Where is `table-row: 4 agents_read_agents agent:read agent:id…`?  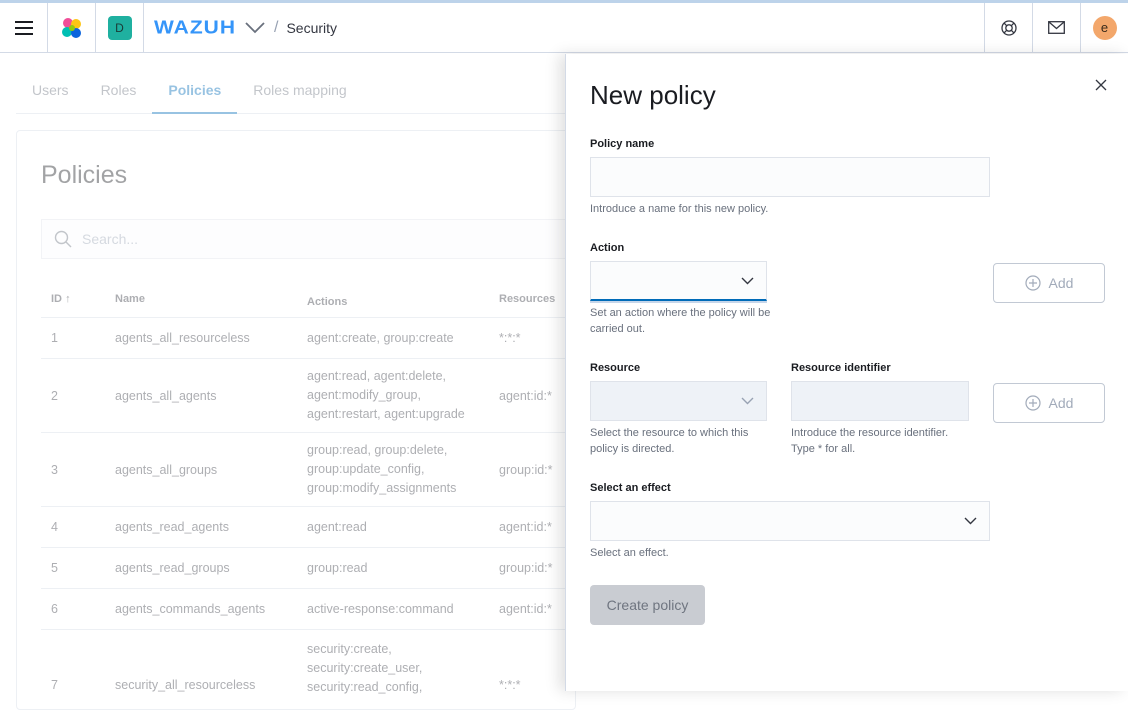 table-row: 4 agents_read_agents agent:read agent:id… is located at coordinates (311, 526).